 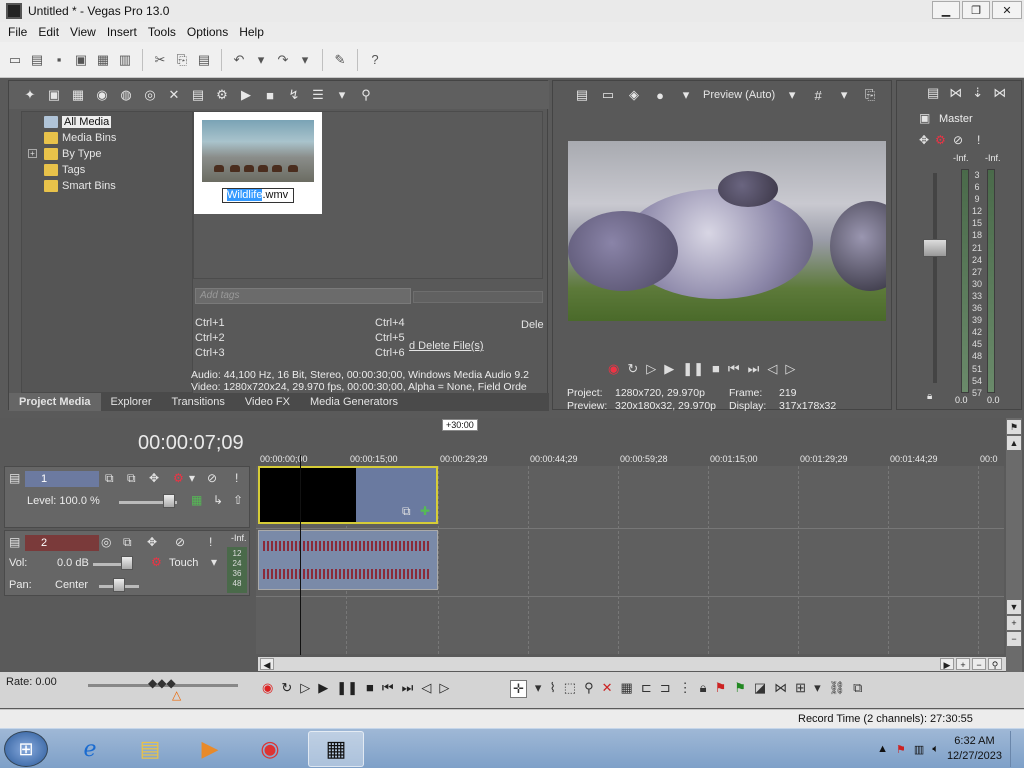 I want to click on action-center-icon: ⚑, so click(x=901, y=749).